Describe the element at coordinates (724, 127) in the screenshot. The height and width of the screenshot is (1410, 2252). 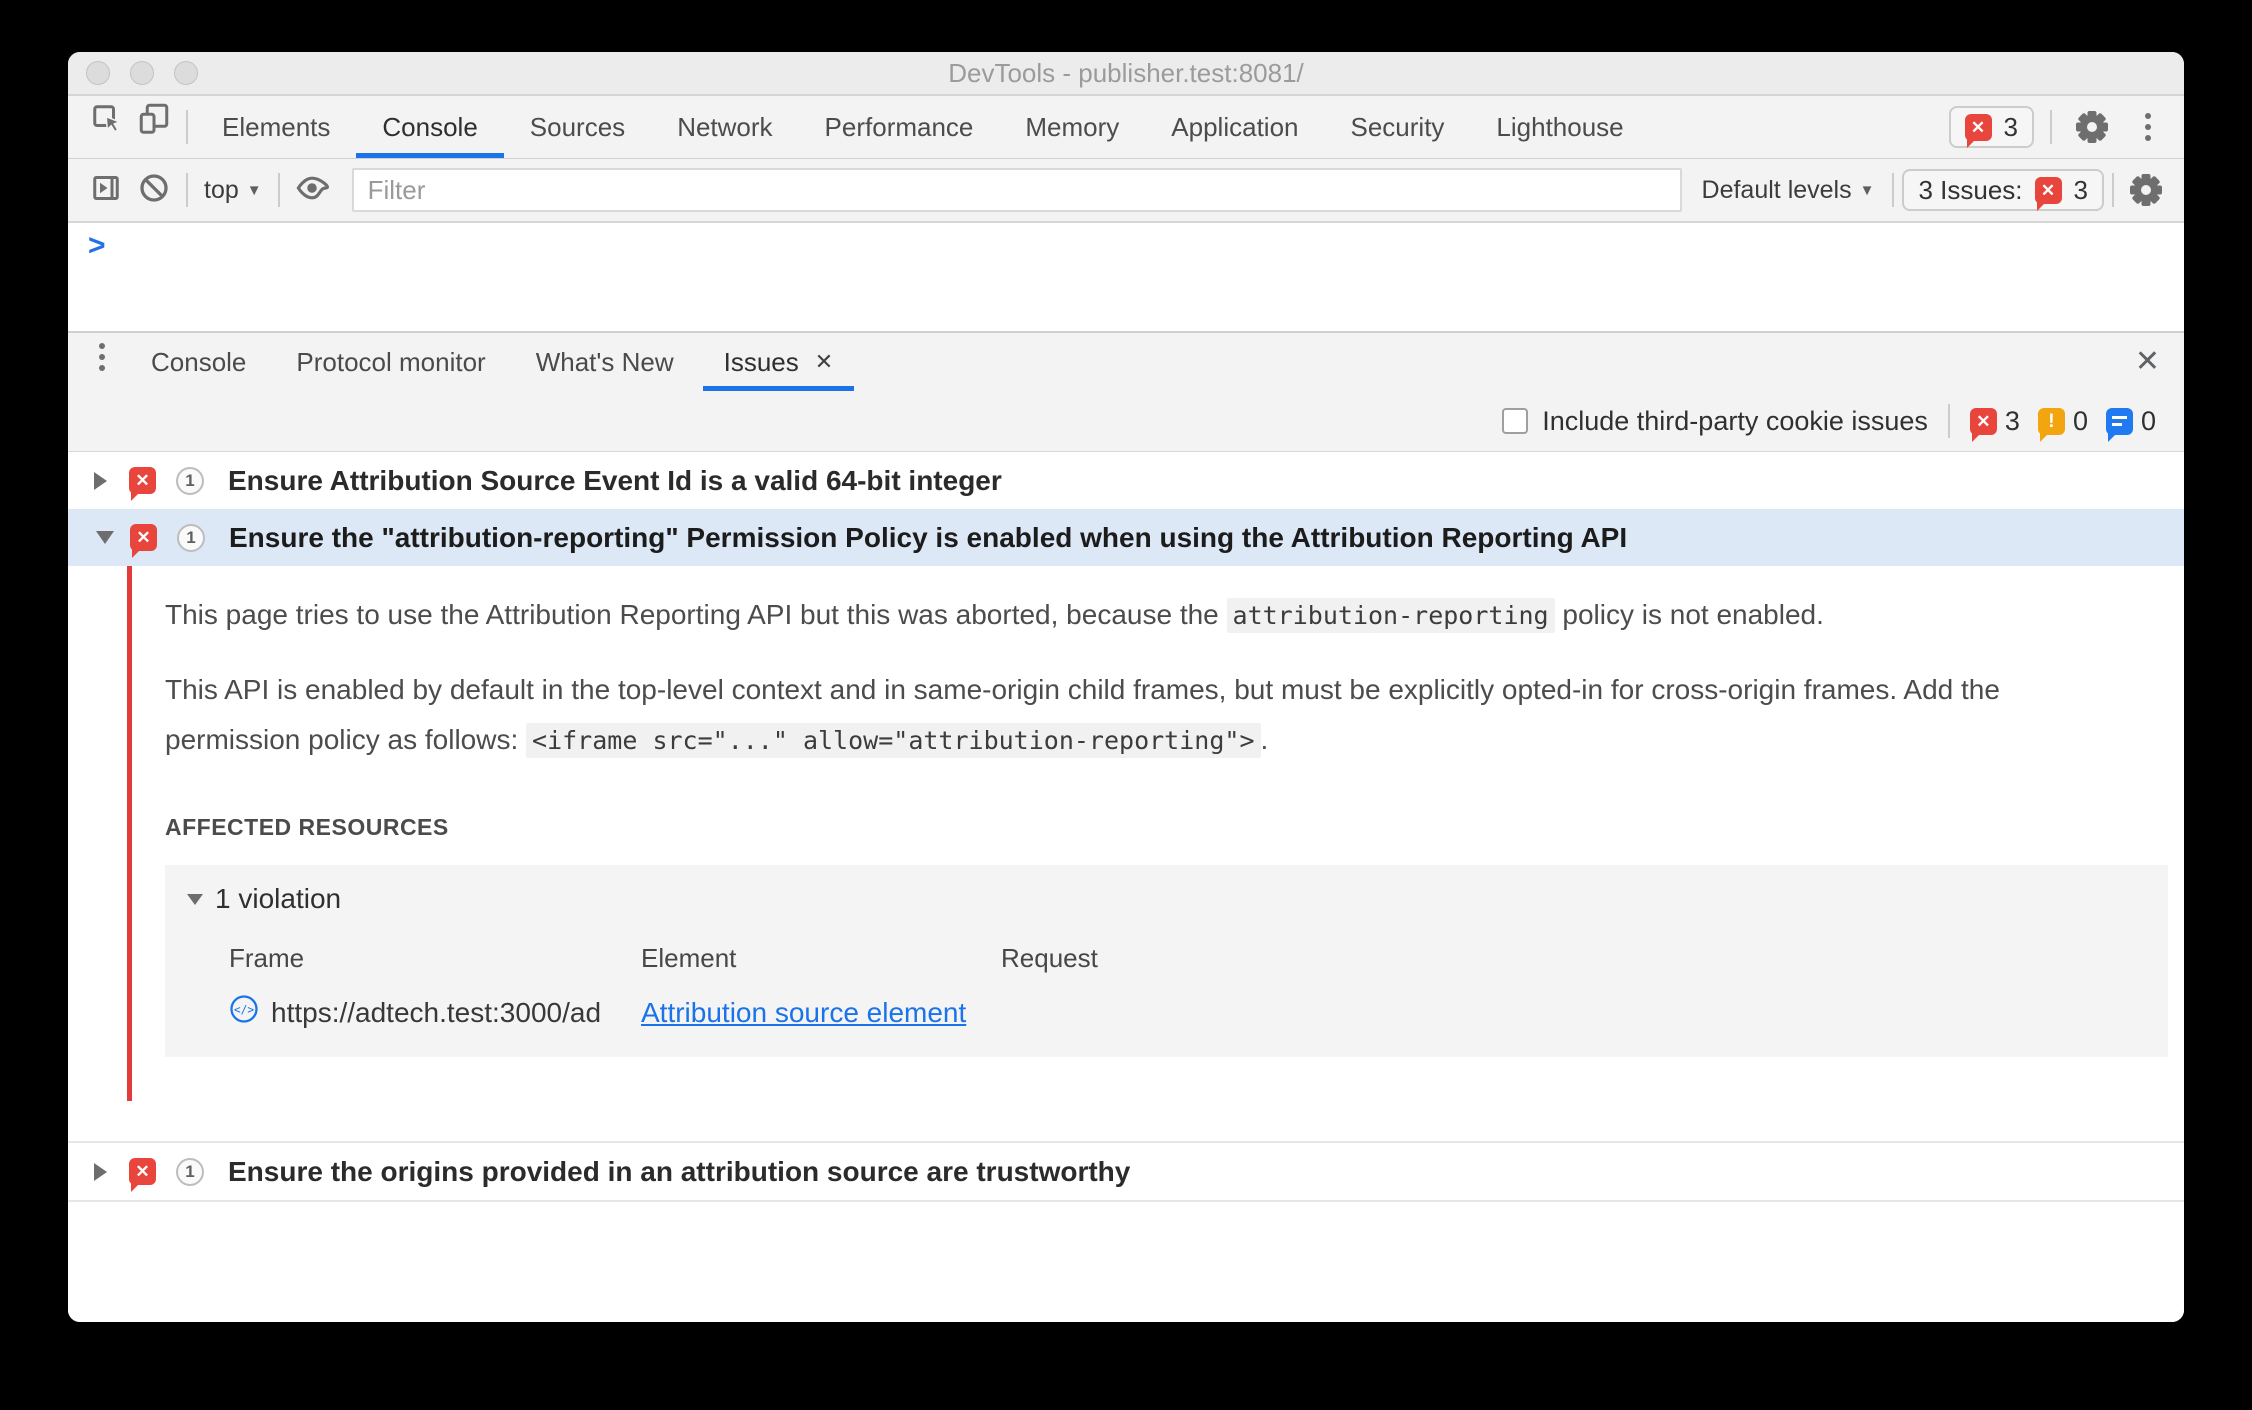
I see `tab-network: Network` at that location.